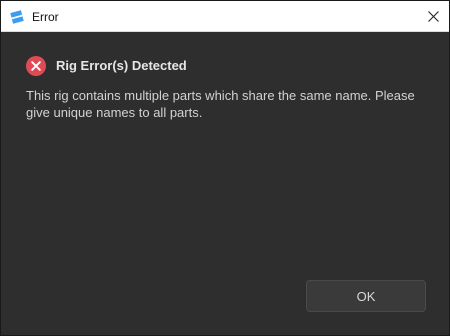 This screenshot has height=336, width=450. What do you see at coordinates (45, 17) in the screenshot?
I see `window-title: Error` at bounding box center [45, 17].